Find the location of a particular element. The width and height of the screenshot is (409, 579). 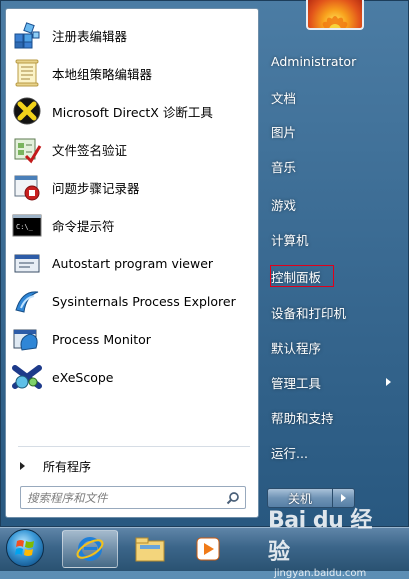

right-item-label: 控制面板 is located at coordinates (296, 277).